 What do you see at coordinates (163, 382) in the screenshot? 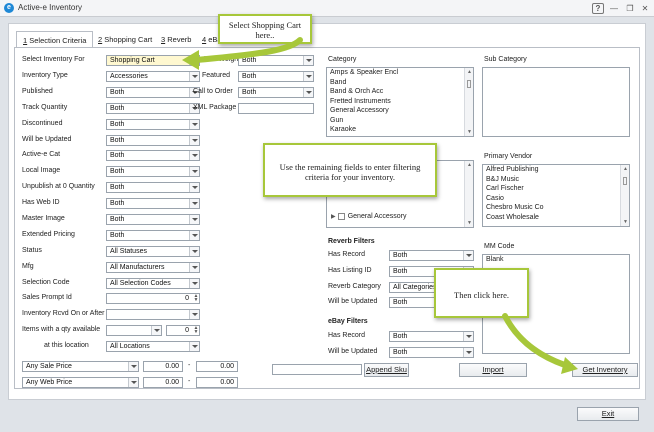
I see `web-price-from: 0.00` at bounding box center [163, 382].